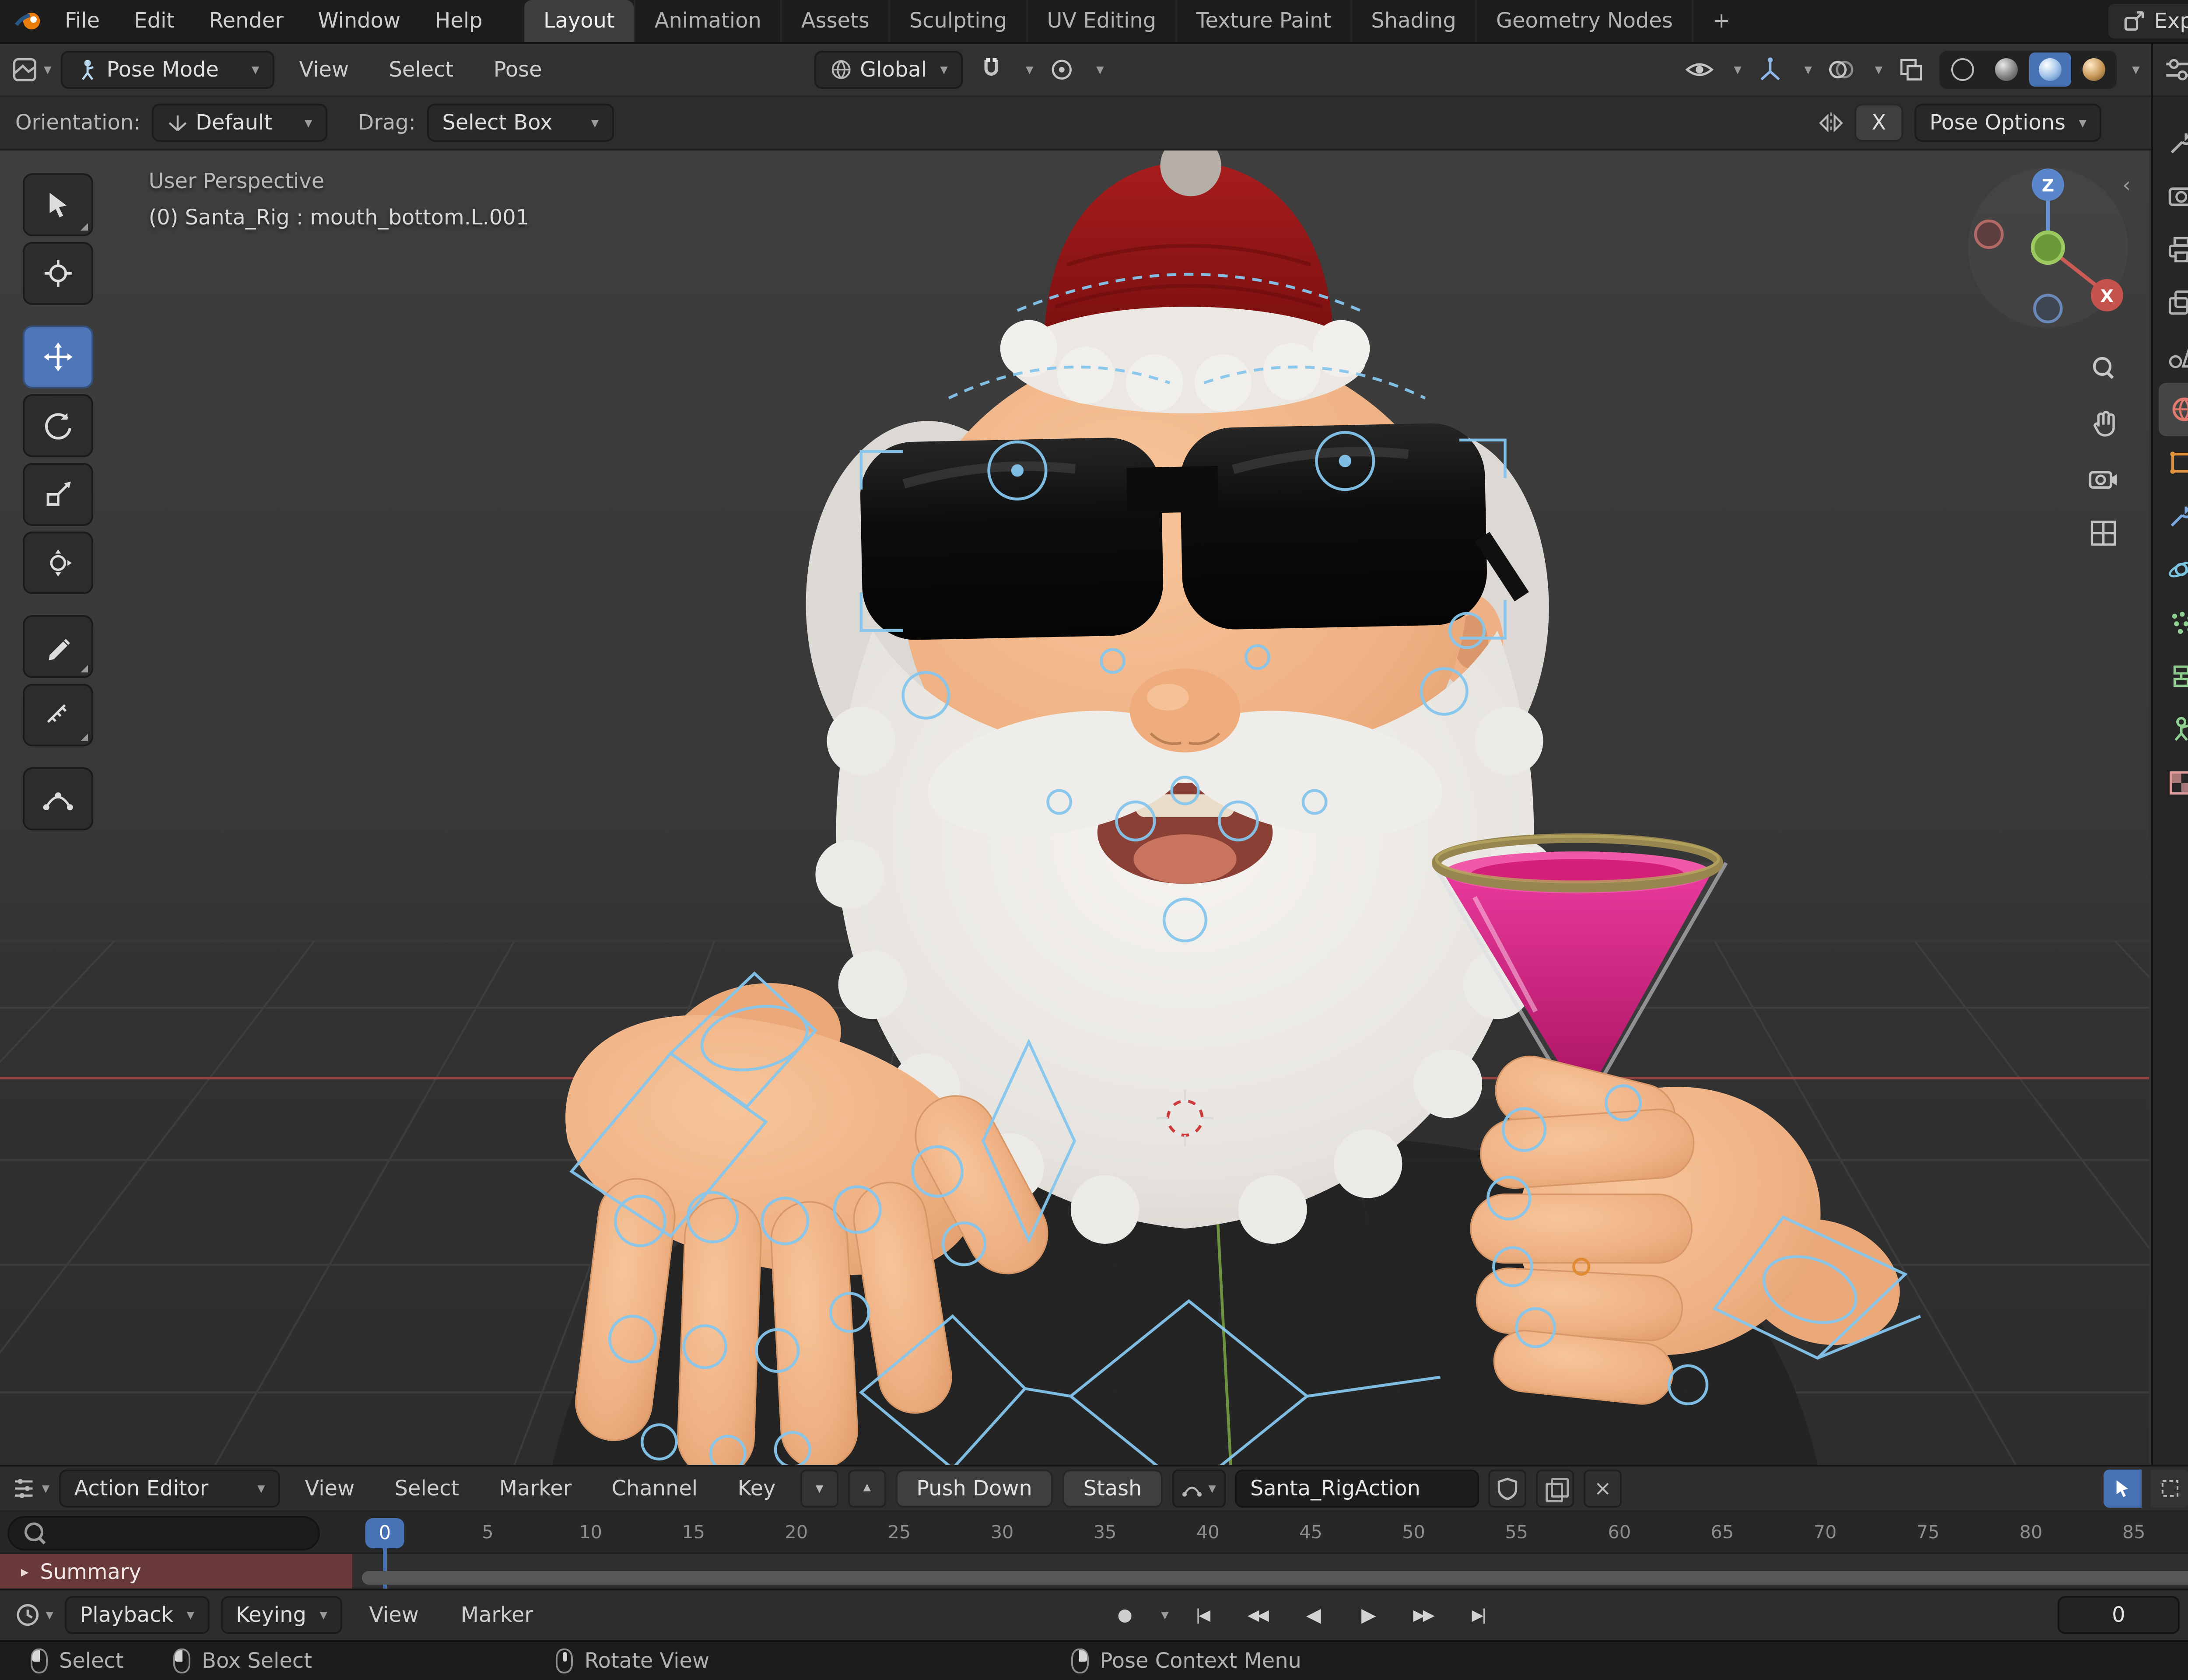 The width and height of the screenshot is (2188, 1680). I want to click on orthographic-toggle-button, so click(2103, 533).